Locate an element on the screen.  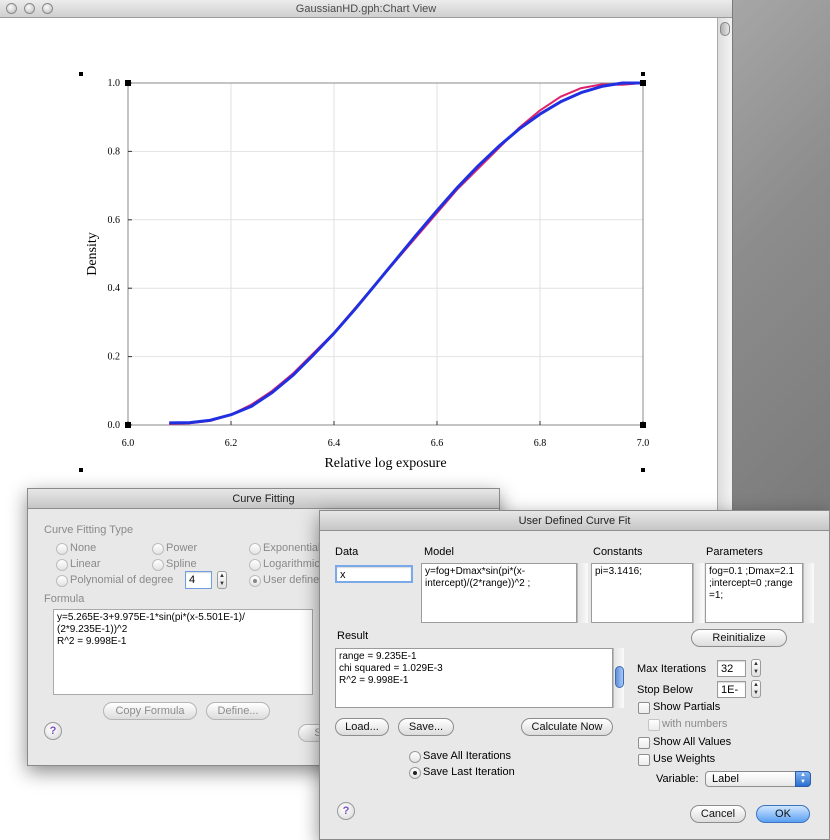
radio-linear-label: Linear is located at coordinates (85, 564).